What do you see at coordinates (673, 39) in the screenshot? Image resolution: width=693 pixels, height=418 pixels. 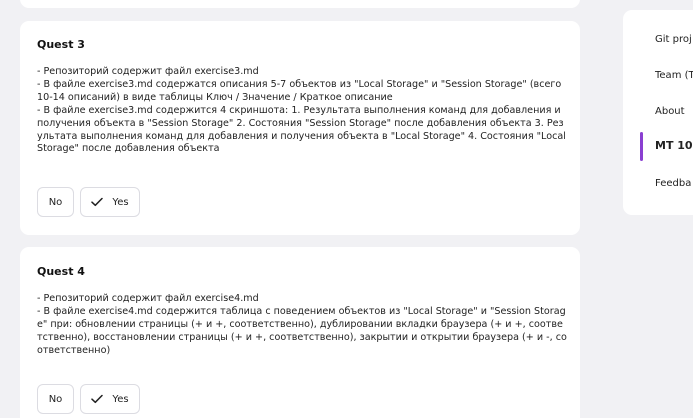 I see `sidebar-item-git-project: Git proj` at bounding box center [673, 39].